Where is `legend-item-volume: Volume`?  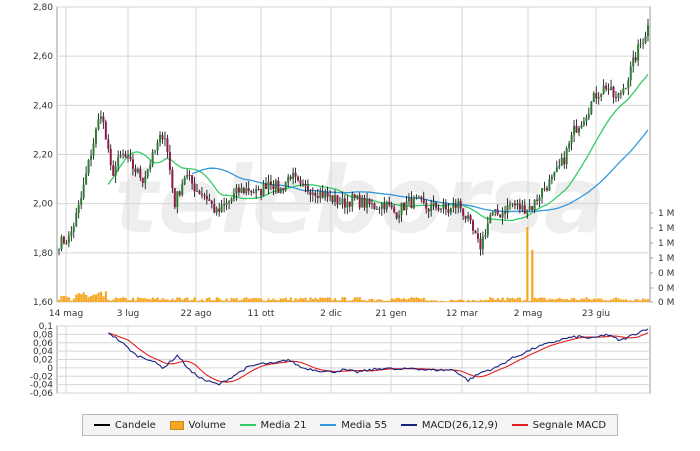 legend-item-volume: Volume is located at coordinates (197, 425).